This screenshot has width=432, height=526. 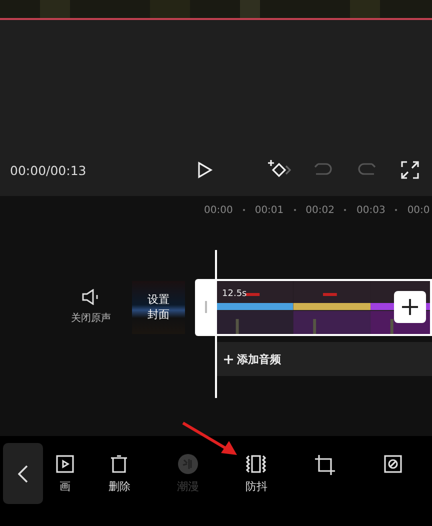 I want to click on round-stamp-icon, so click(x=188, y=464).